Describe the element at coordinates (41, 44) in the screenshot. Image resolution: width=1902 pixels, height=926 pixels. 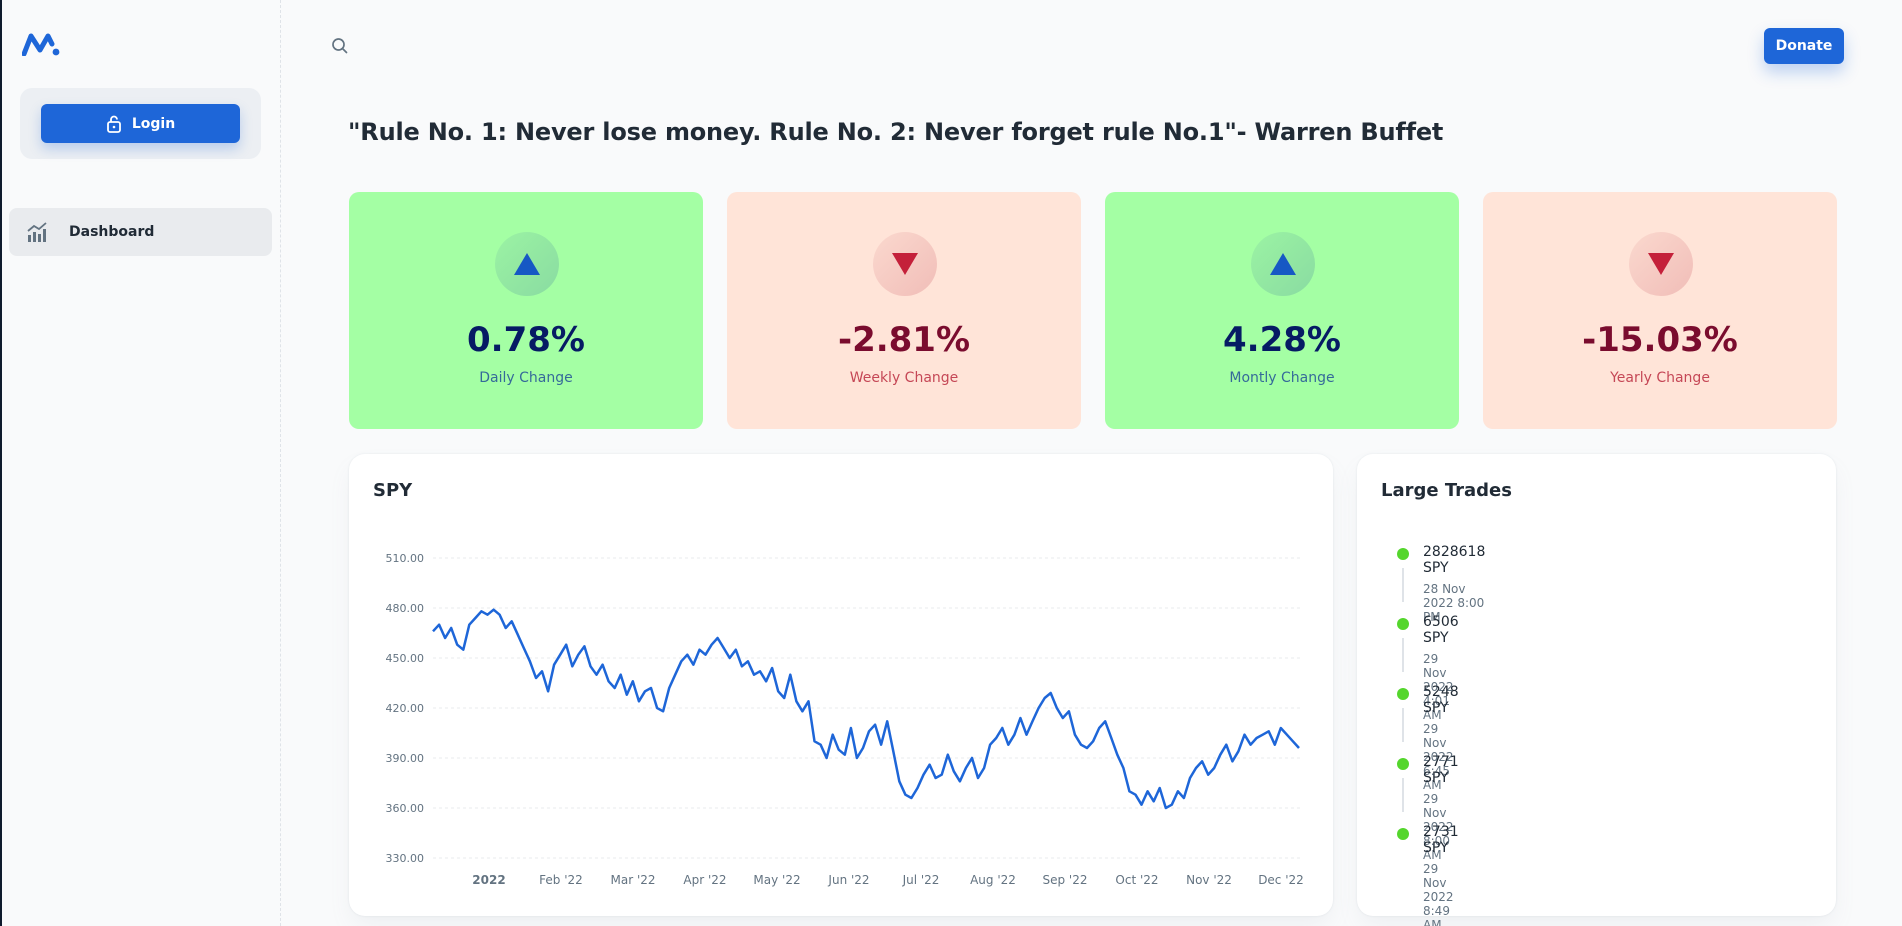
I see `app-logo-icon` at that location.